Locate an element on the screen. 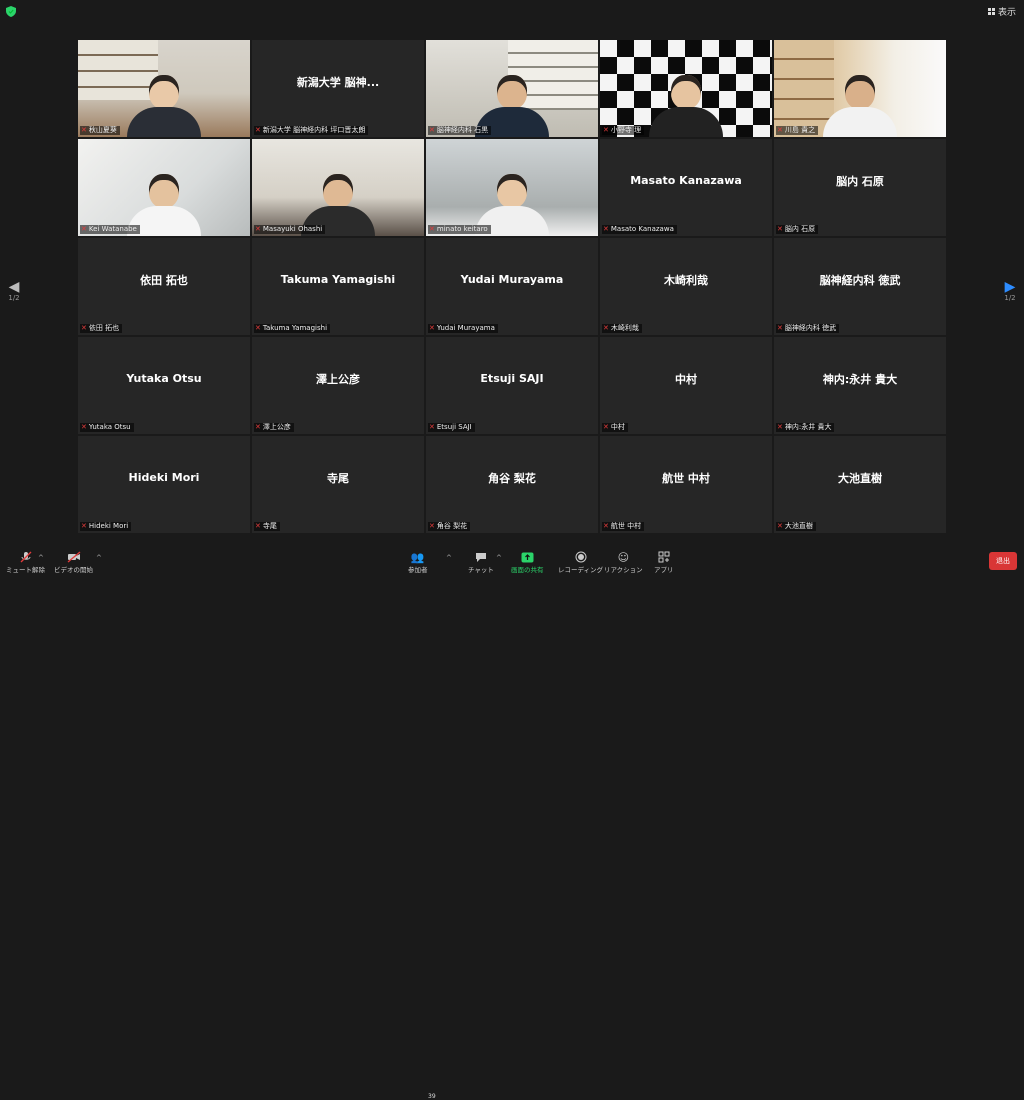  participant-tile: 脳内 石原 ✕ 脳内 石原 is located at coordinates (860, 187).